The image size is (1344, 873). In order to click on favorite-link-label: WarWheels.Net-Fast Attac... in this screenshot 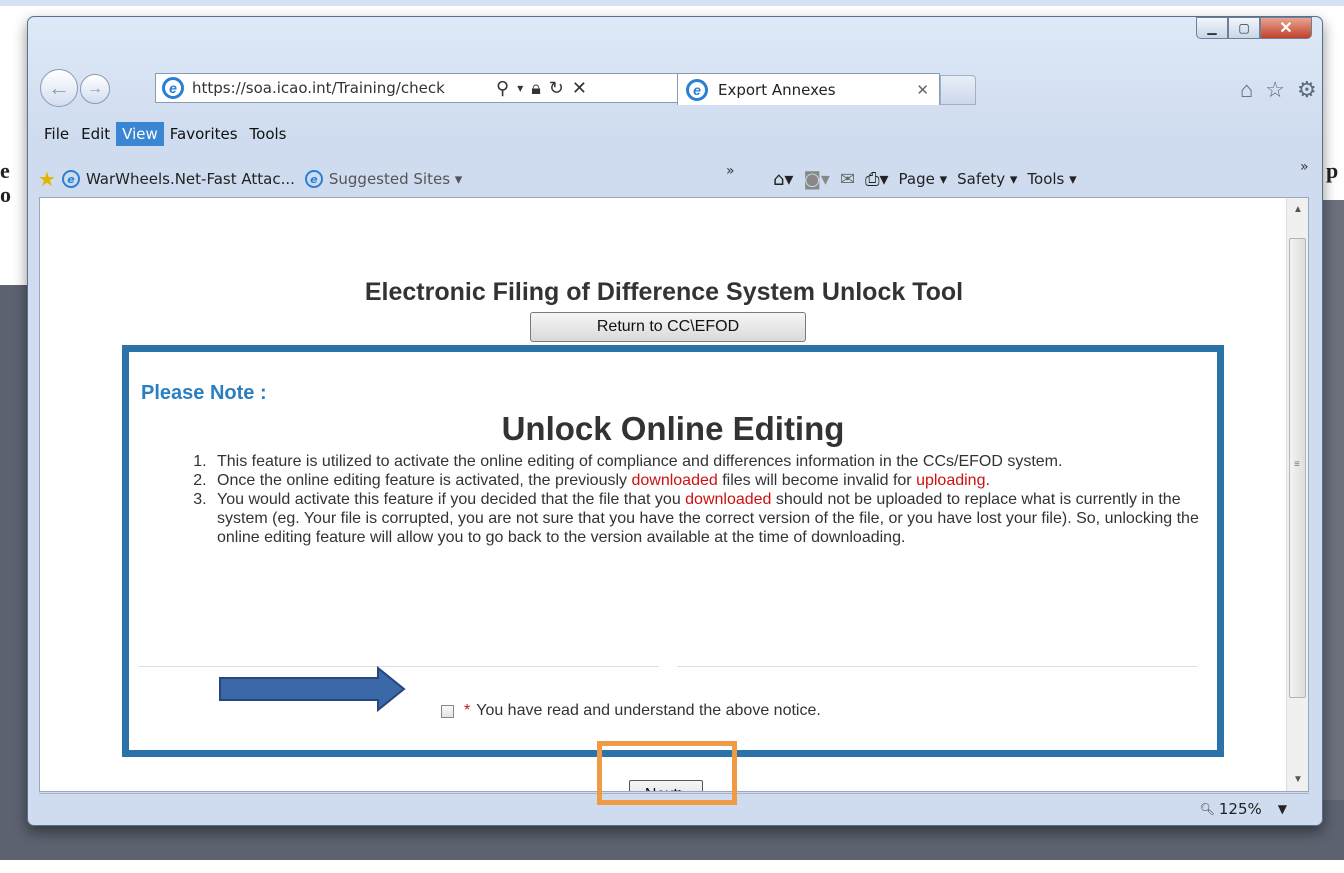, I will do `click(190, 179)`.